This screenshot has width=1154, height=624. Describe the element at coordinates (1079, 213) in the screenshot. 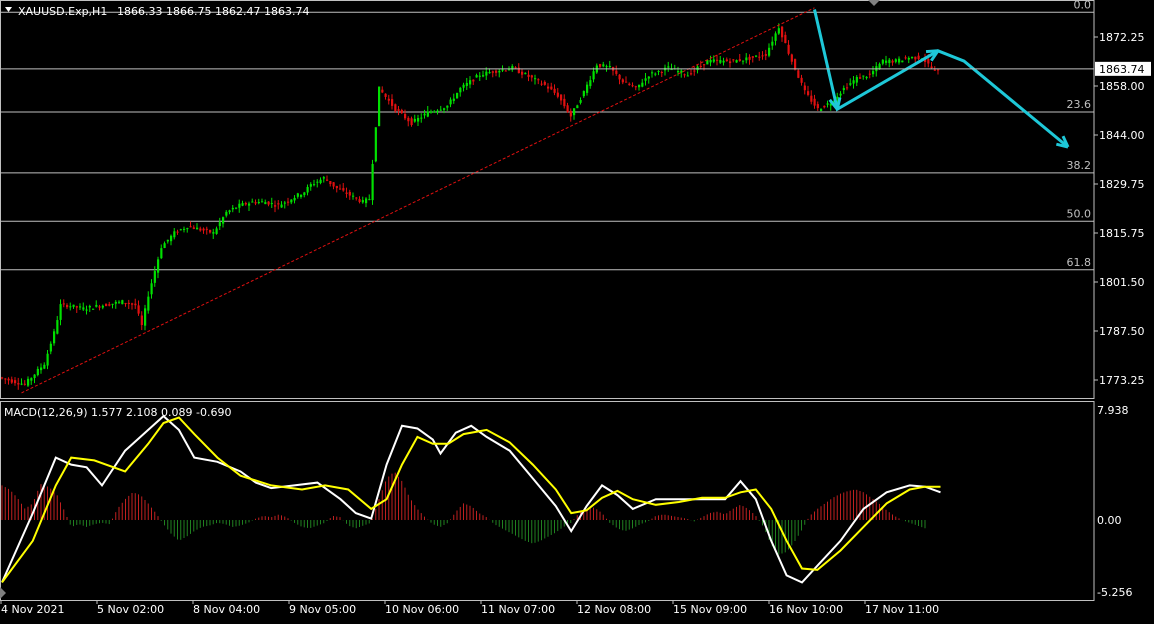

I see `fib-label: 50.0` at that location.